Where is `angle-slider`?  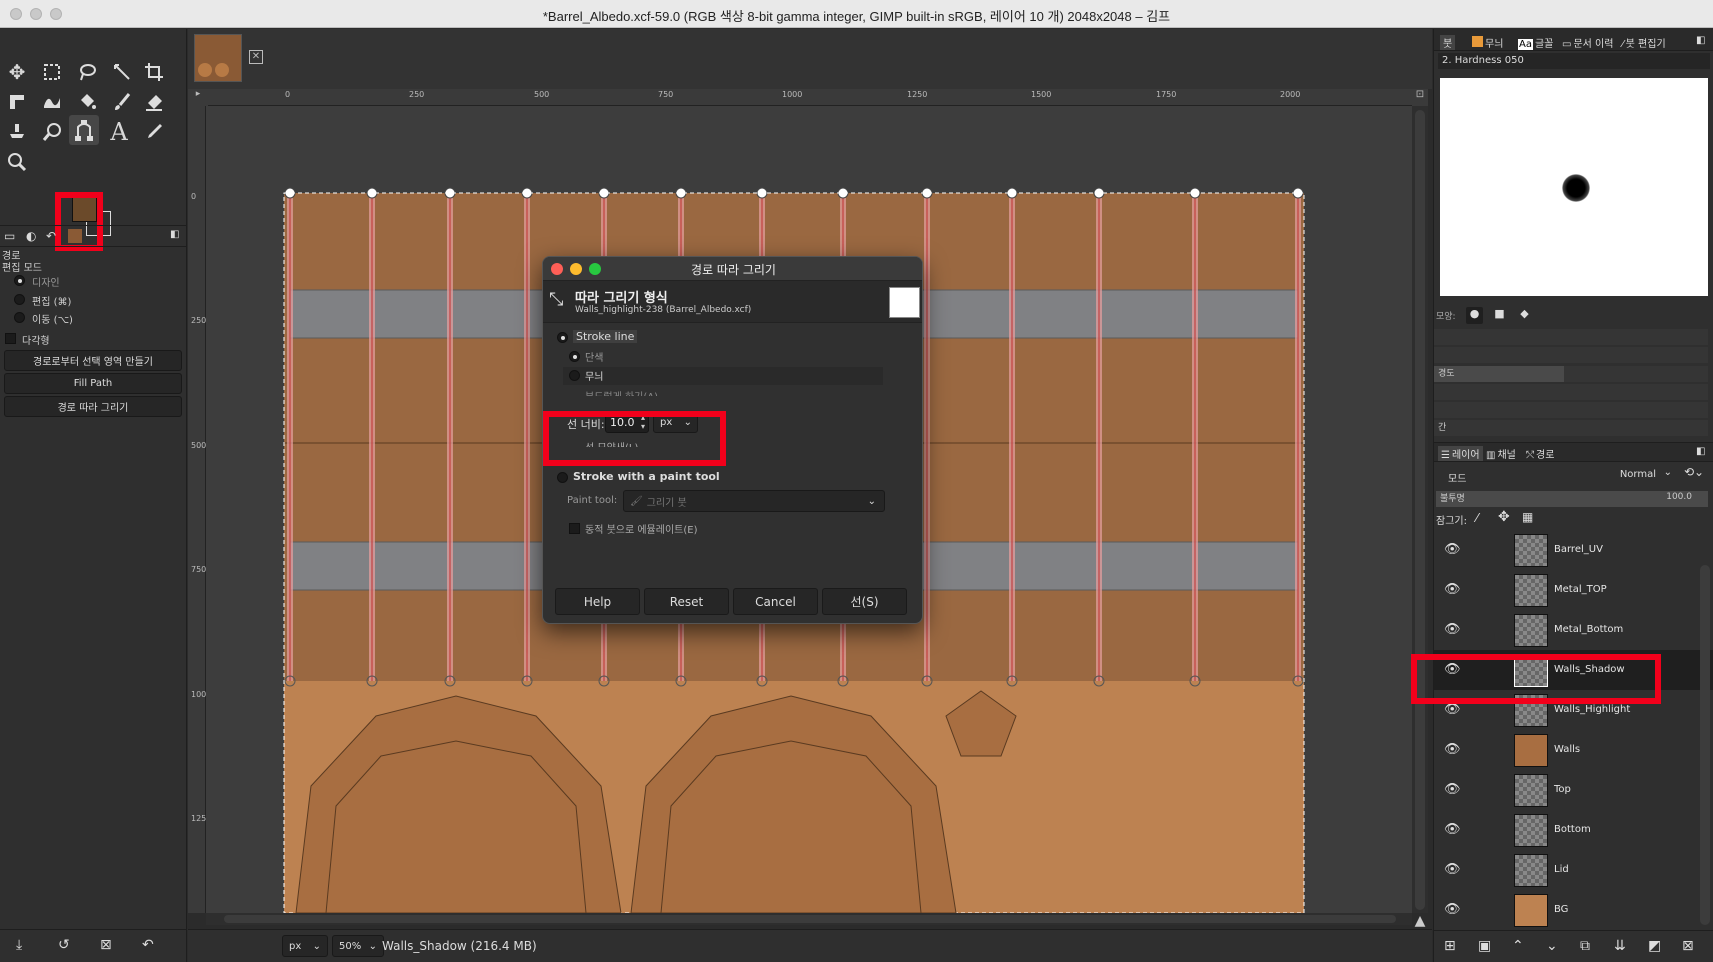
angle-slider is located at coordinates (1571, 410).